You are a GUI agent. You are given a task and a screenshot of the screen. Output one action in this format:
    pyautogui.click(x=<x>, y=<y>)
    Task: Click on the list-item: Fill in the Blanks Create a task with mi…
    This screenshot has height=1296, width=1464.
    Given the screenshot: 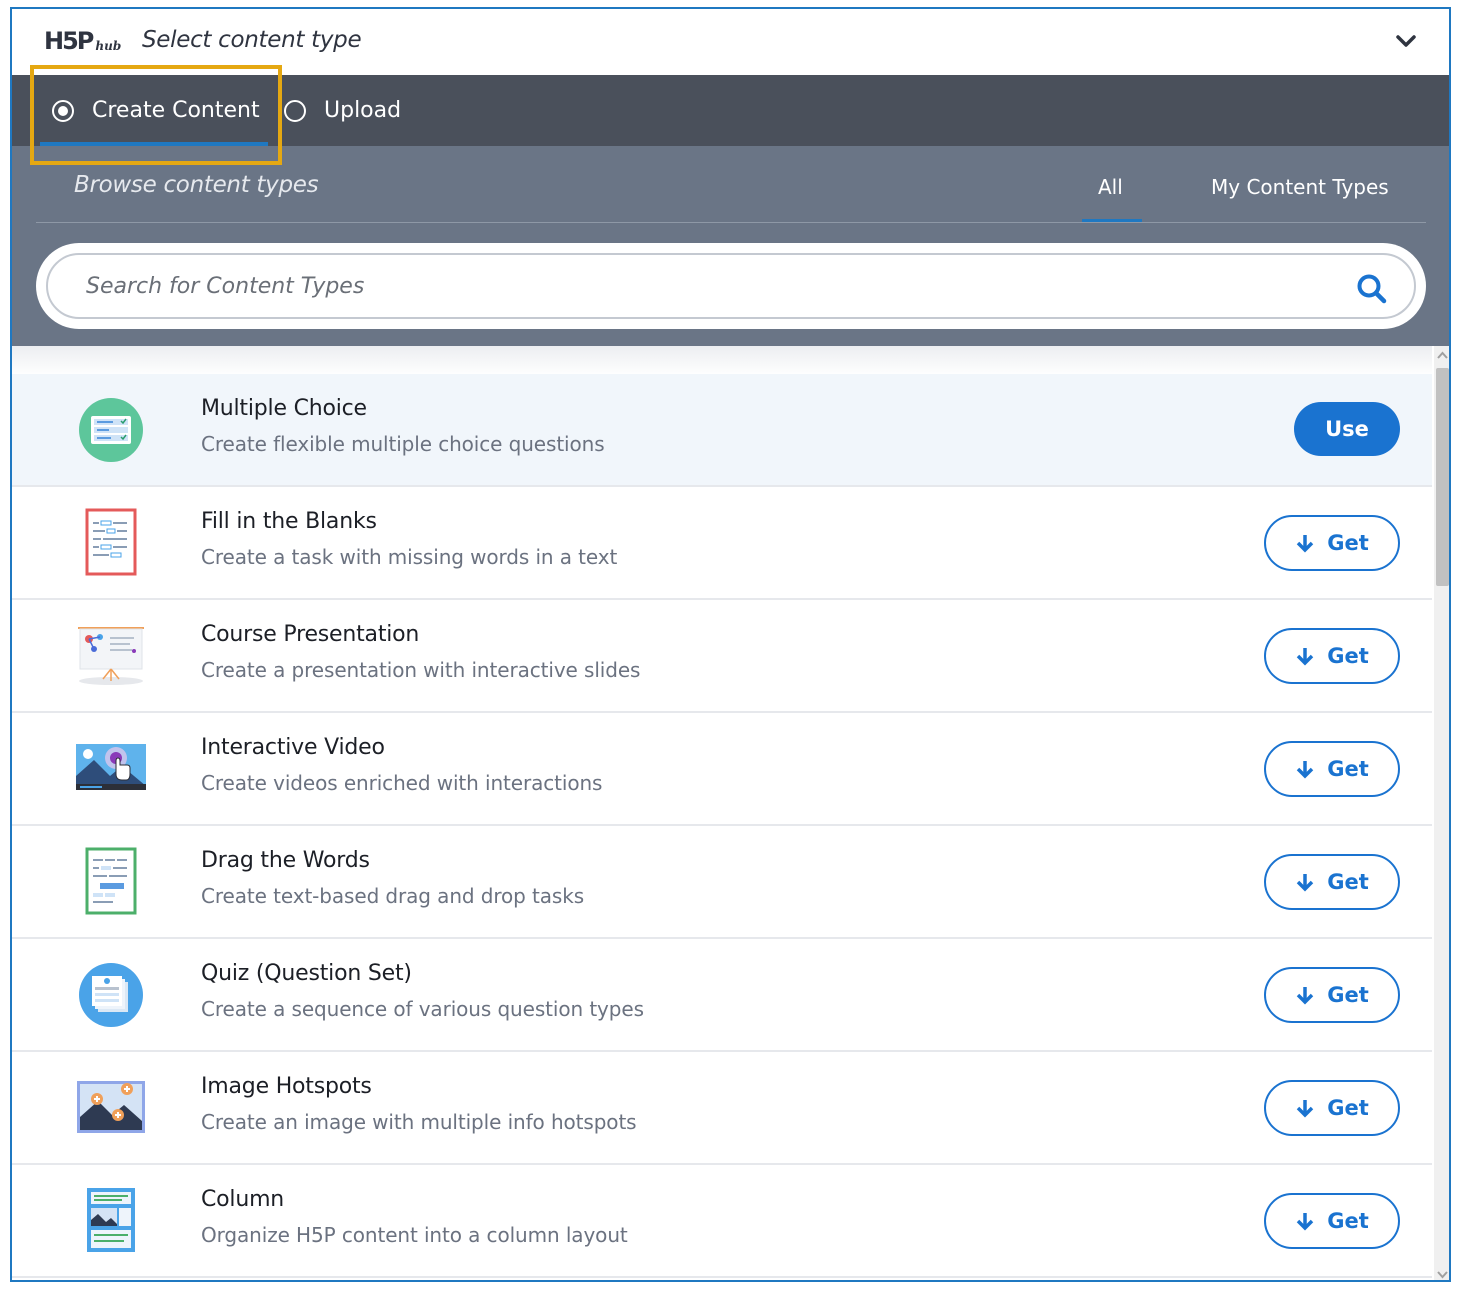 What is the action you would take?
    pyautogui.click(x=722, y=543)
    